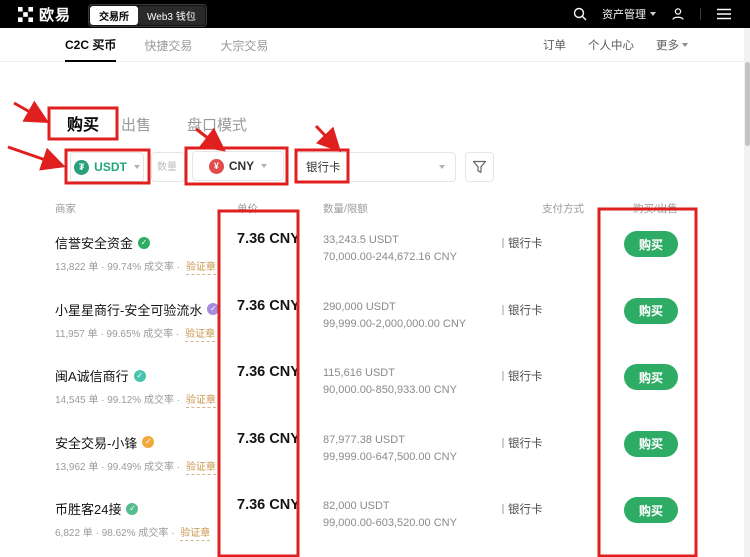 This screenshot has width=750, height=557. What do you see at coordinates (136, 124) in the screenshot?
I see `tab-sell: 出售` at bounding box center [136, 124].